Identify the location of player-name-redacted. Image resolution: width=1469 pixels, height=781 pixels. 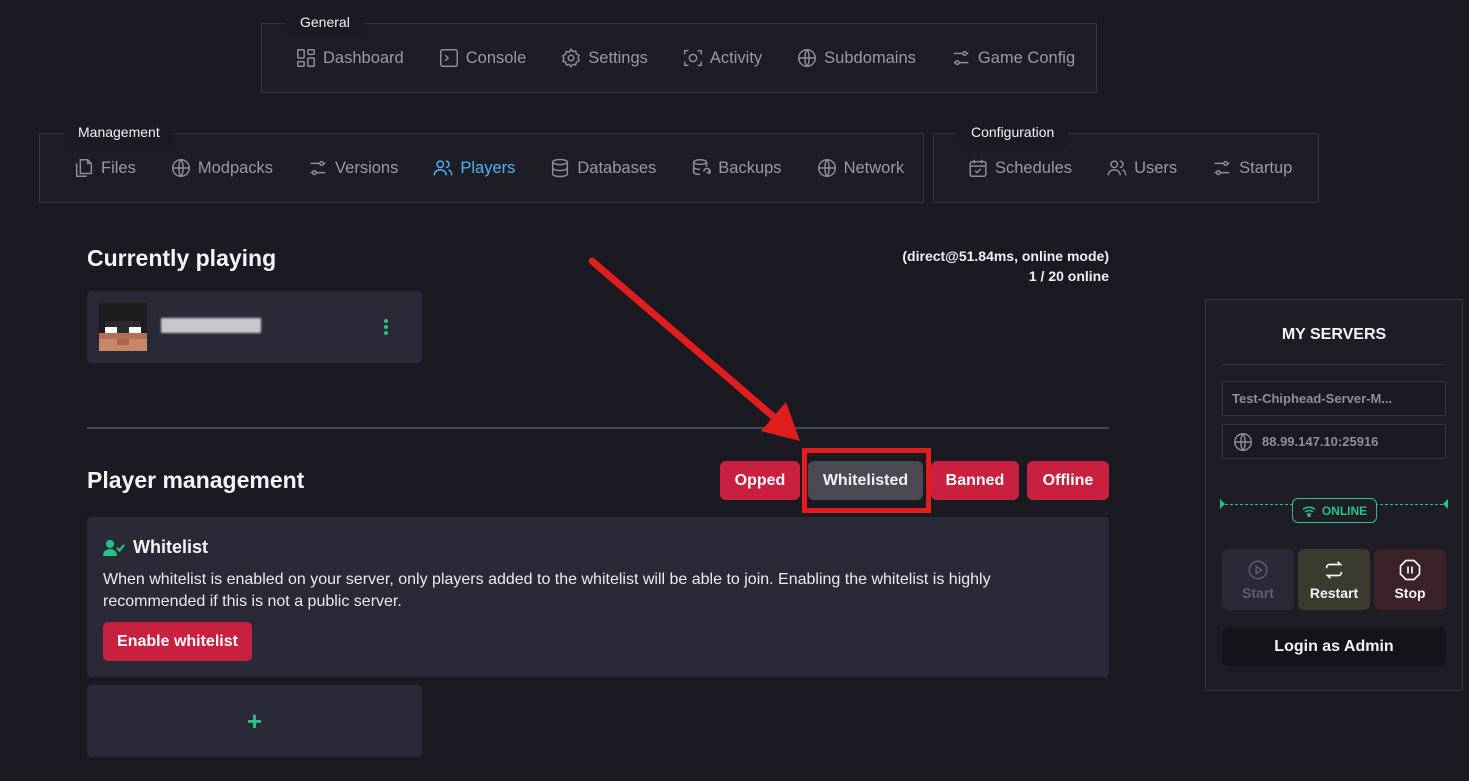
(211, 325).